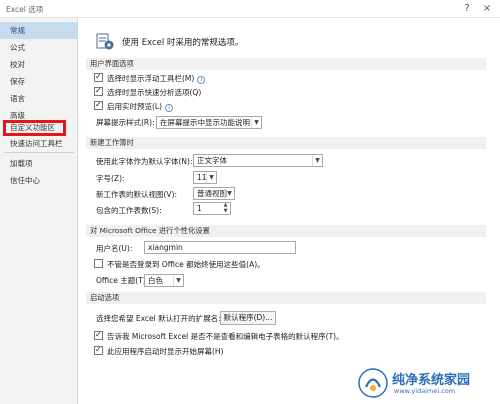 The image size is (500, 404). Describe the element at coordinates (154, 92) in the screenshot. I see `quick-analysis-label: 选择时显示快速分析选项(Q)` at that location.